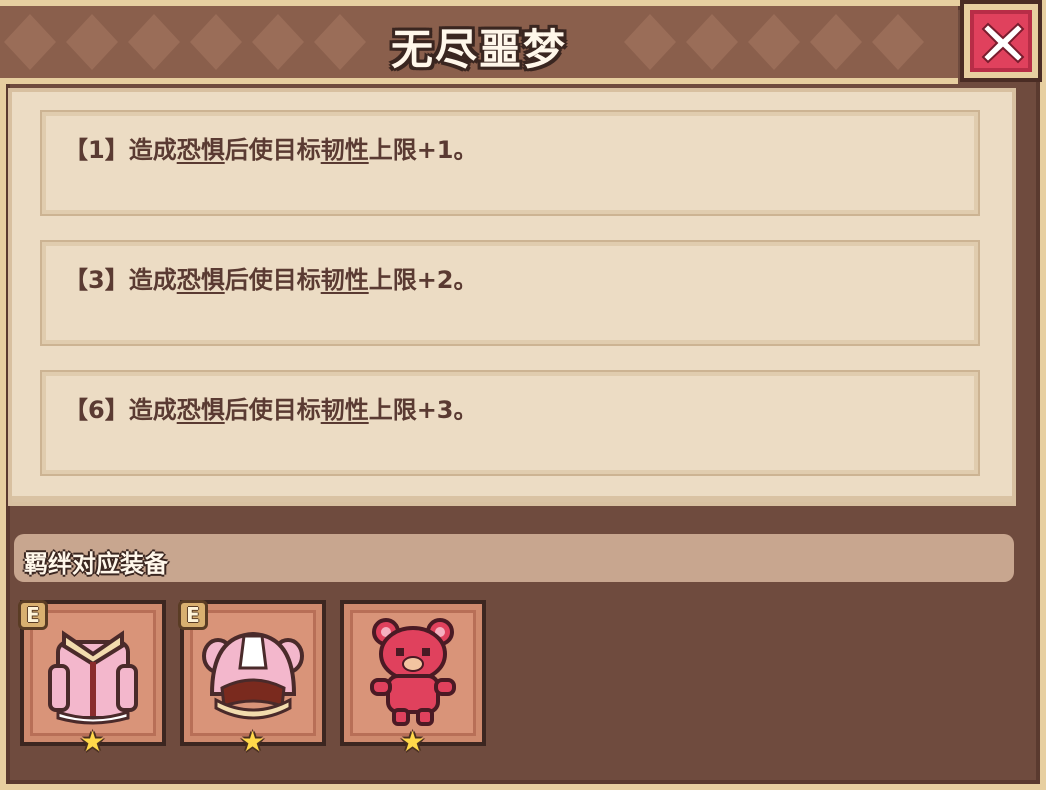 Image resolution: width=1046 pixels, height=790 pixels. What do you see at coordinates (120, 150) in the screenshot?
I see `effect-prefix: 【1】造成` at bounding box center [120, 150].